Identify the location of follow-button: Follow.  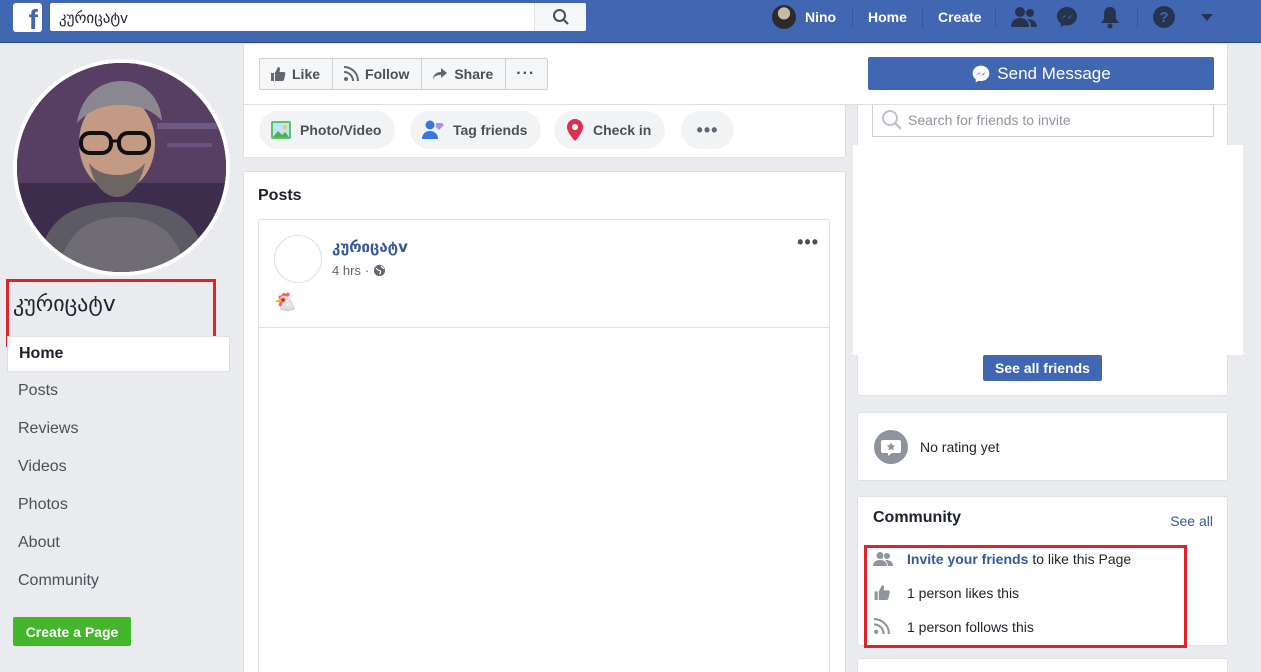
(378, 74).